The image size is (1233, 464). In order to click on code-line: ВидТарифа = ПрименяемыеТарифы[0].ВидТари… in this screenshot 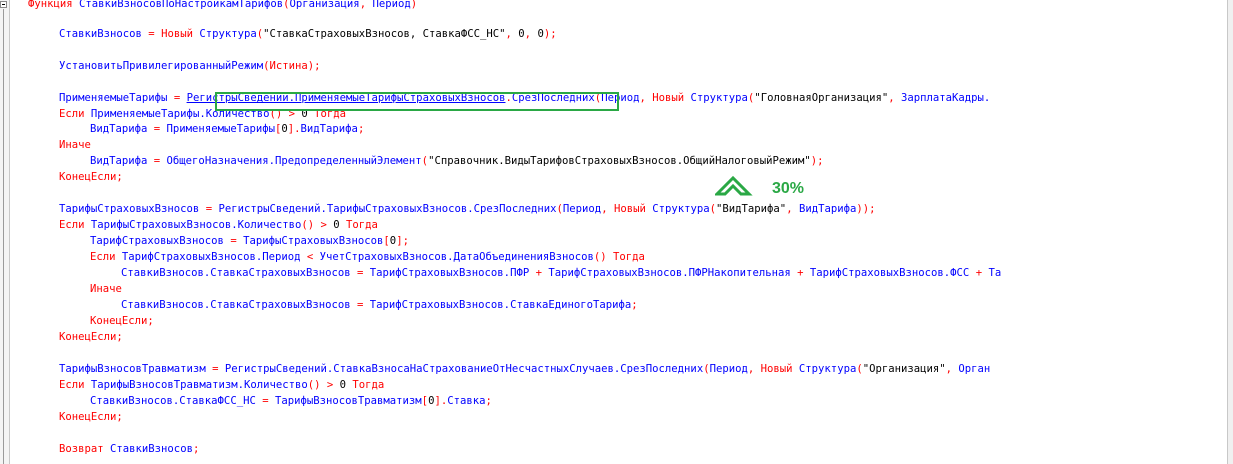, I will do `click(227, 129)`.